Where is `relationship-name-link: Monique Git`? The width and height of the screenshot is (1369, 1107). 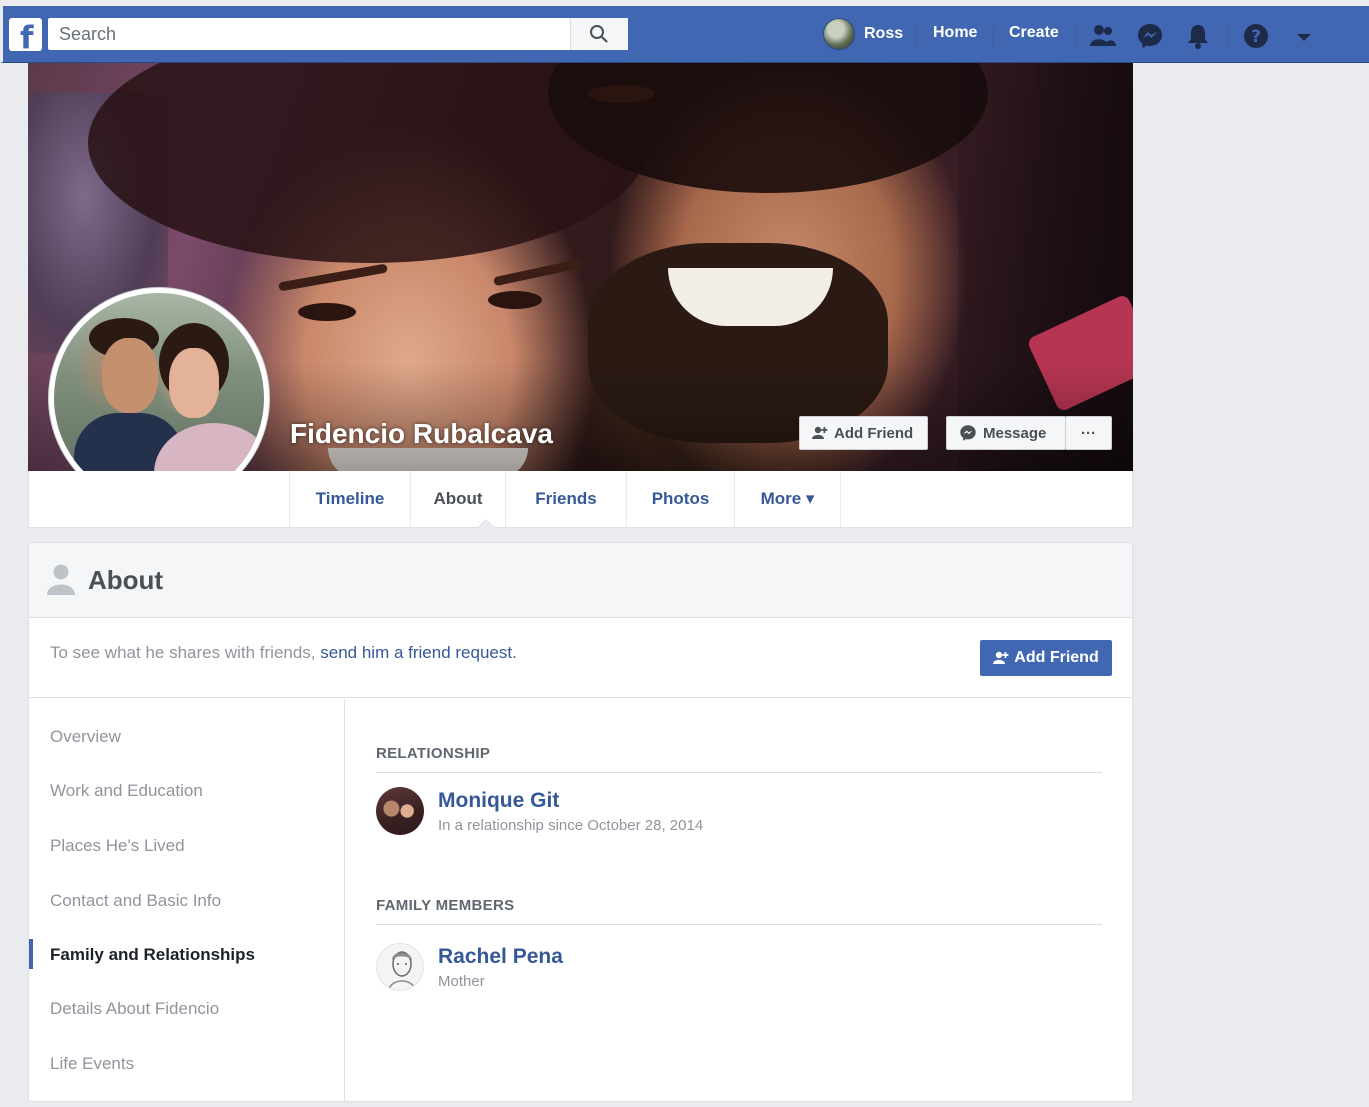
relationship-name-link: Monique Git is located at coordinates (498, 801).